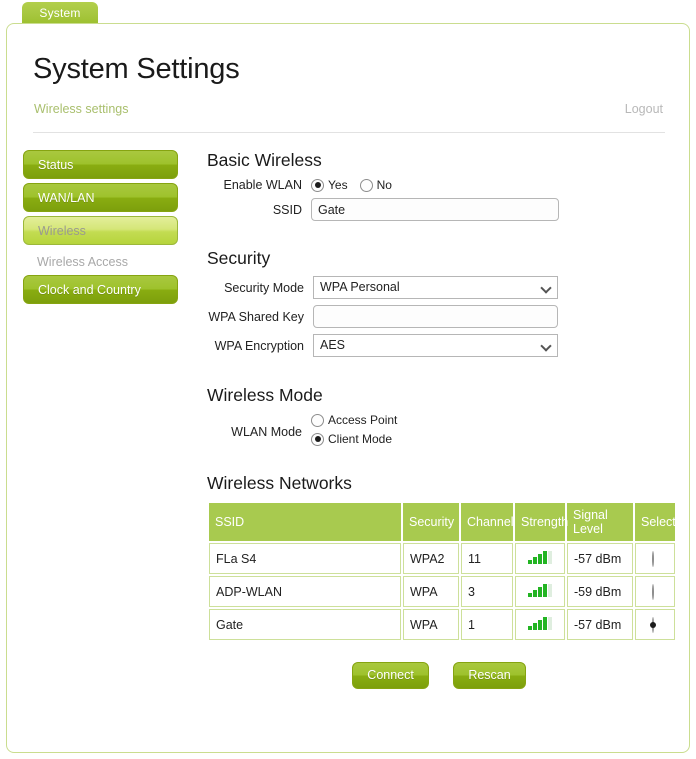 This screenshot has width=696, height=759. What do you see at coordinates (655, 522) in the screenshot?
I see `column-header-select: Select` at bounding box center [655, 522].